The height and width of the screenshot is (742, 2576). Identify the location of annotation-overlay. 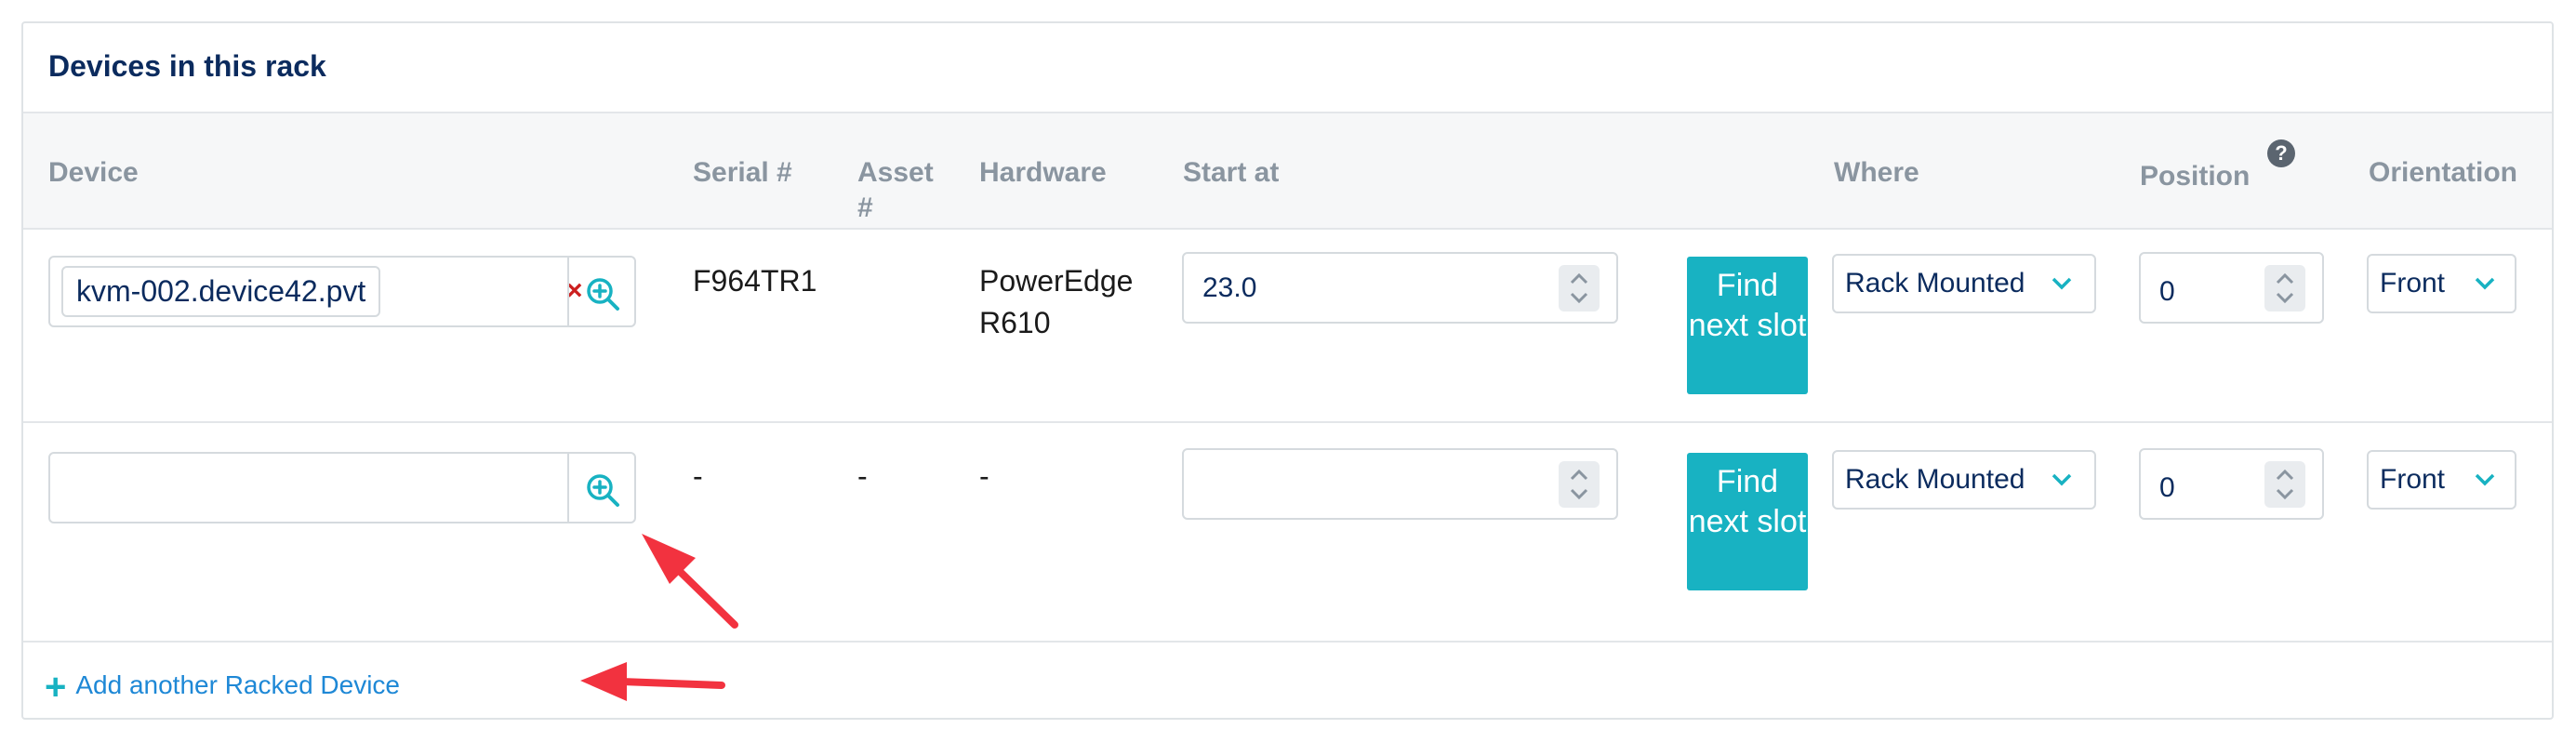
(659, 617).